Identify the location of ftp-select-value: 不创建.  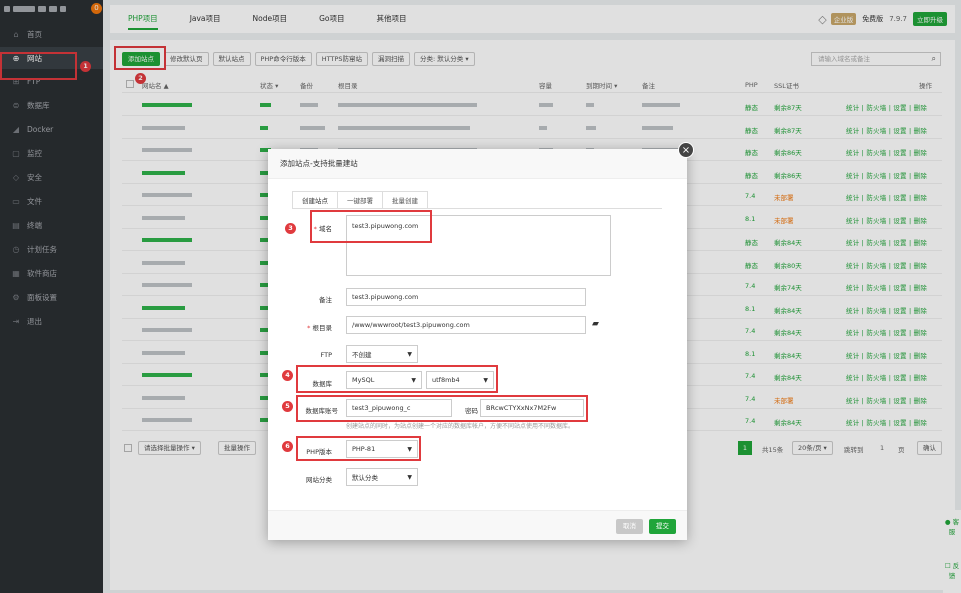
(362, 355).